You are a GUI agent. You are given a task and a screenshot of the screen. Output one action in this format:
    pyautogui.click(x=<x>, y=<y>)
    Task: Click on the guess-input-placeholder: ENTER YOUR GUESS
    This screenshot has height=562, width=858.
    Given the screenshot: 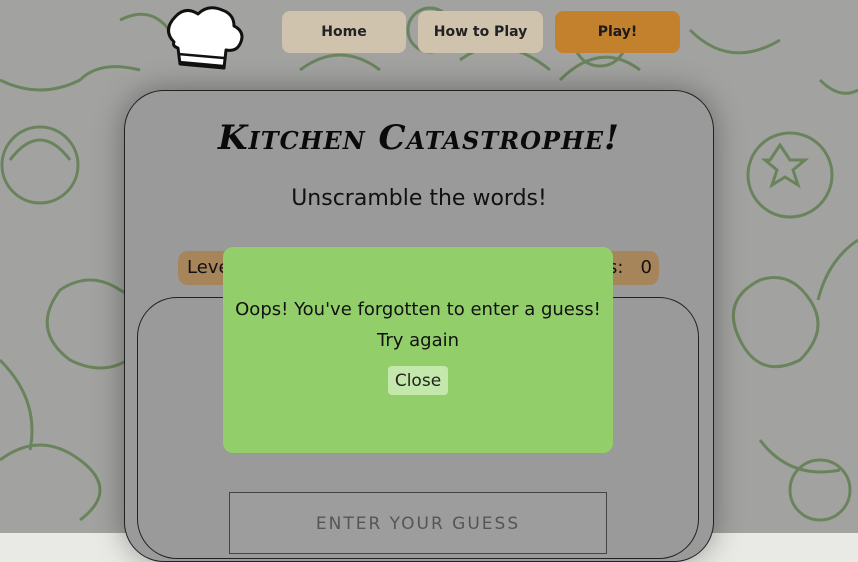 What is the action you would take?
    pyautogui.click(x=418, y=524)
    